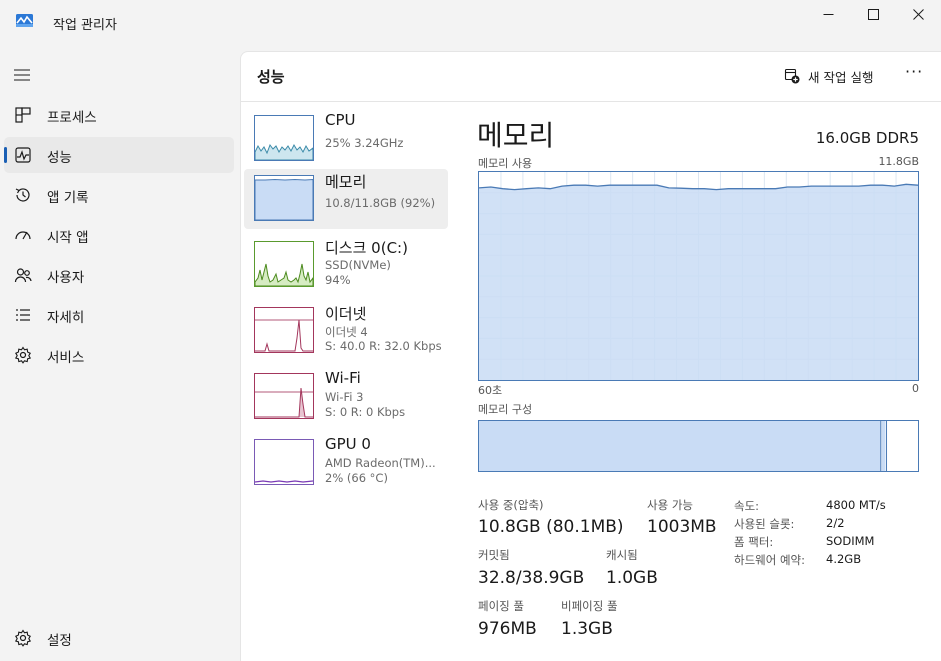  I want to click on nav-item-performance: 성능, so click(119, 155).